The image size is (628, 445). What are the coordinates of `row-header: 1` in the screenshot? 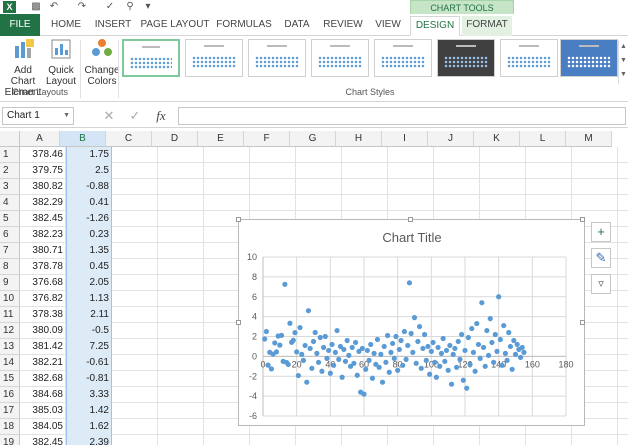 It's located at (10, 155).